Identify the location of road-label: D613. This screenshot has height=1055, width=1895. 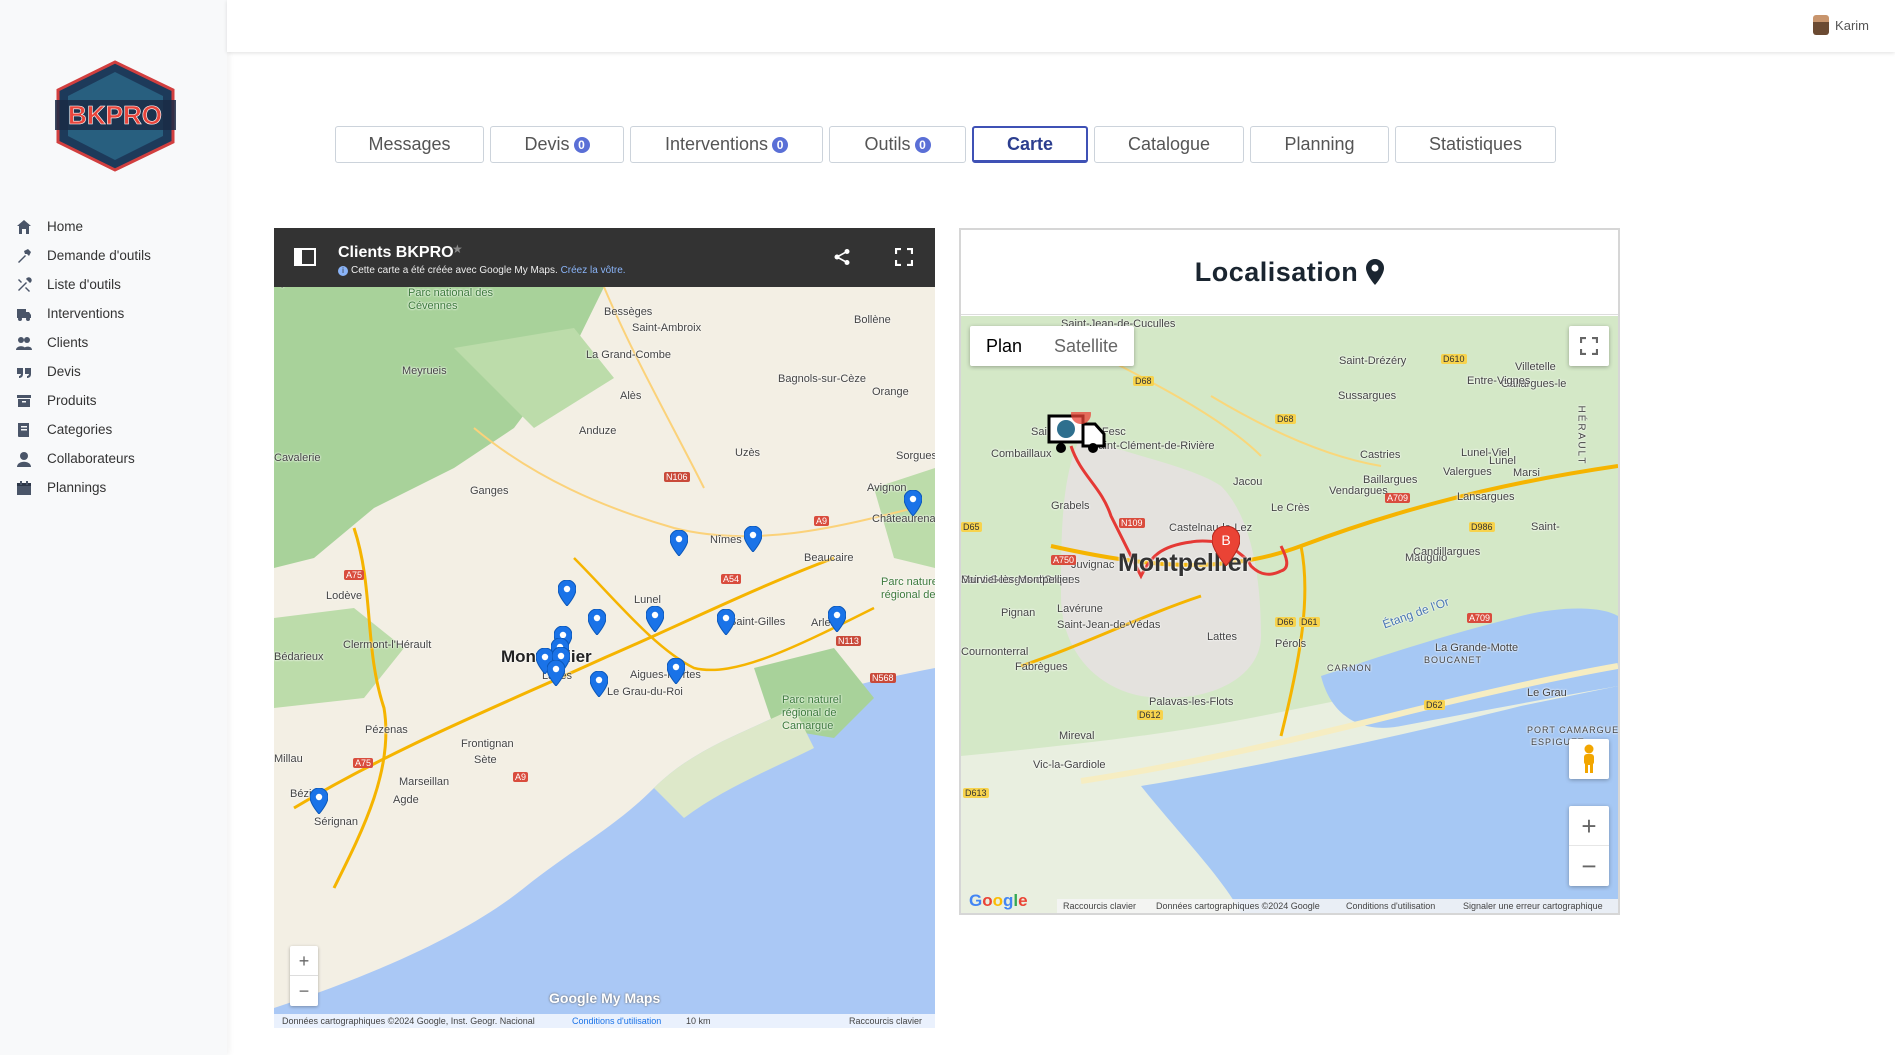
(976, 793).